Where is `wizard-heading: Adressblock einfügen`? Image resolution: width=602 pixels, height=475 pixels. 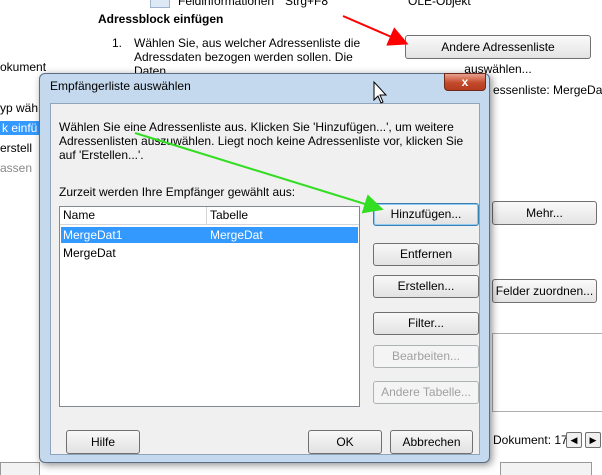 wizard-heading: Adressblock einfügen is located at coordinates (161, 19).